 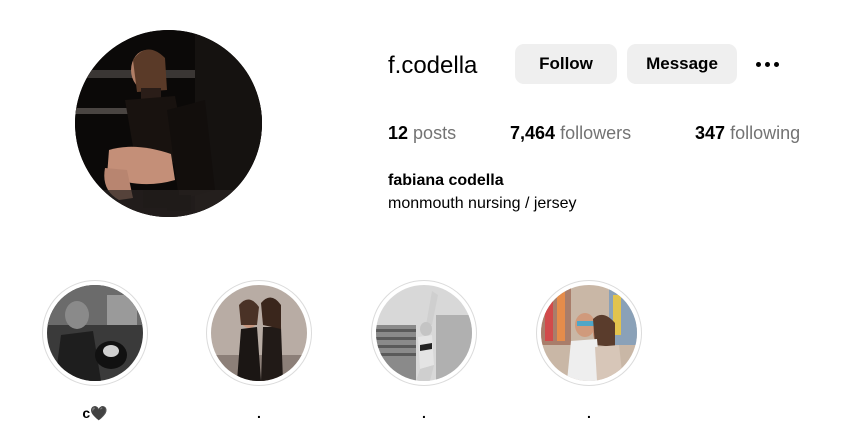 I want to click on posts-count: 12, so click(x=398, y=133).